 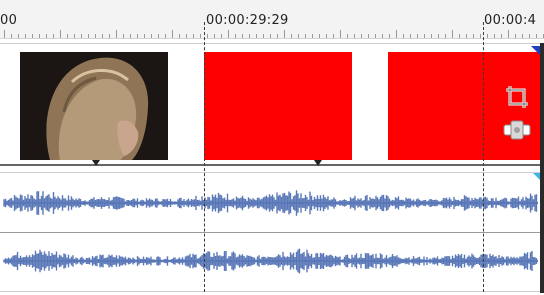 What do you see at coordinates (517, 99) in the screenshot?
I see `crop-icon` at bounding box center [517, 99].